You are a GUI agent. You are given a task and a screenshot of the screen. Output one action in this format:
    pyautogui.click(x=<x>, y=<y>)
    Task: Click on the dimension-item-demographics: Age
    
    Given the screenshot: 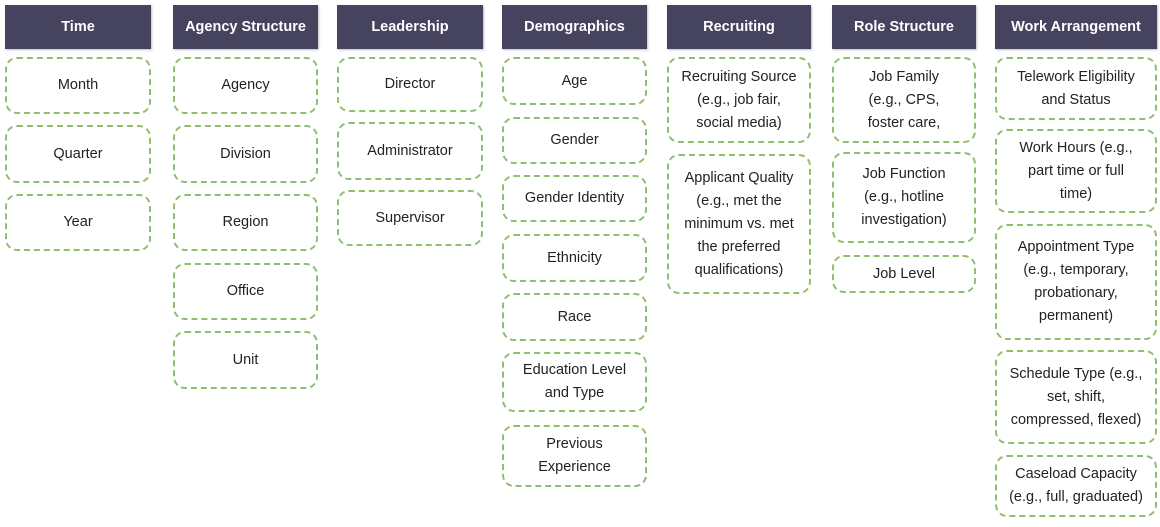 What is the action you would take?
    pyautogui.click(x=574, y=81)
    